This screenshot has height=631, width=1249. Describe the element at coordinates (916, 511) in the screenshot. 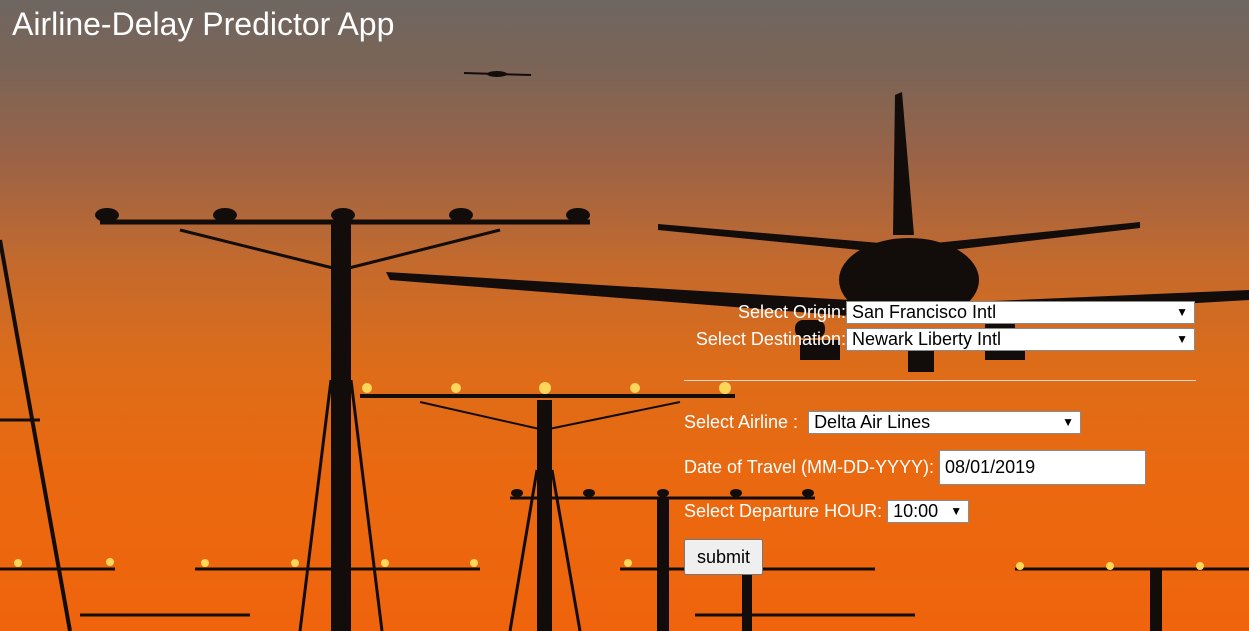

I see `hour-selected-value: 10:00` at that location.